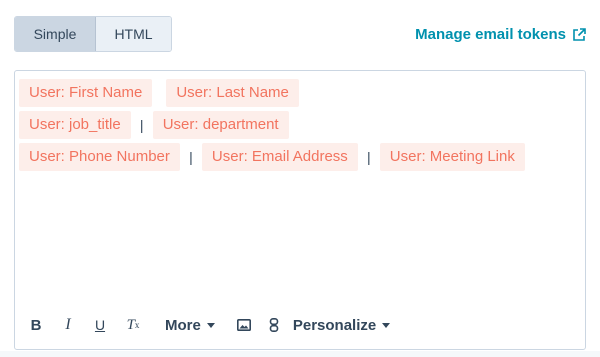  What do you see at coordinates (232, 93) in the screenshot?
I see `token-last-name: User: Last Name` at bounding box center [232, 93].